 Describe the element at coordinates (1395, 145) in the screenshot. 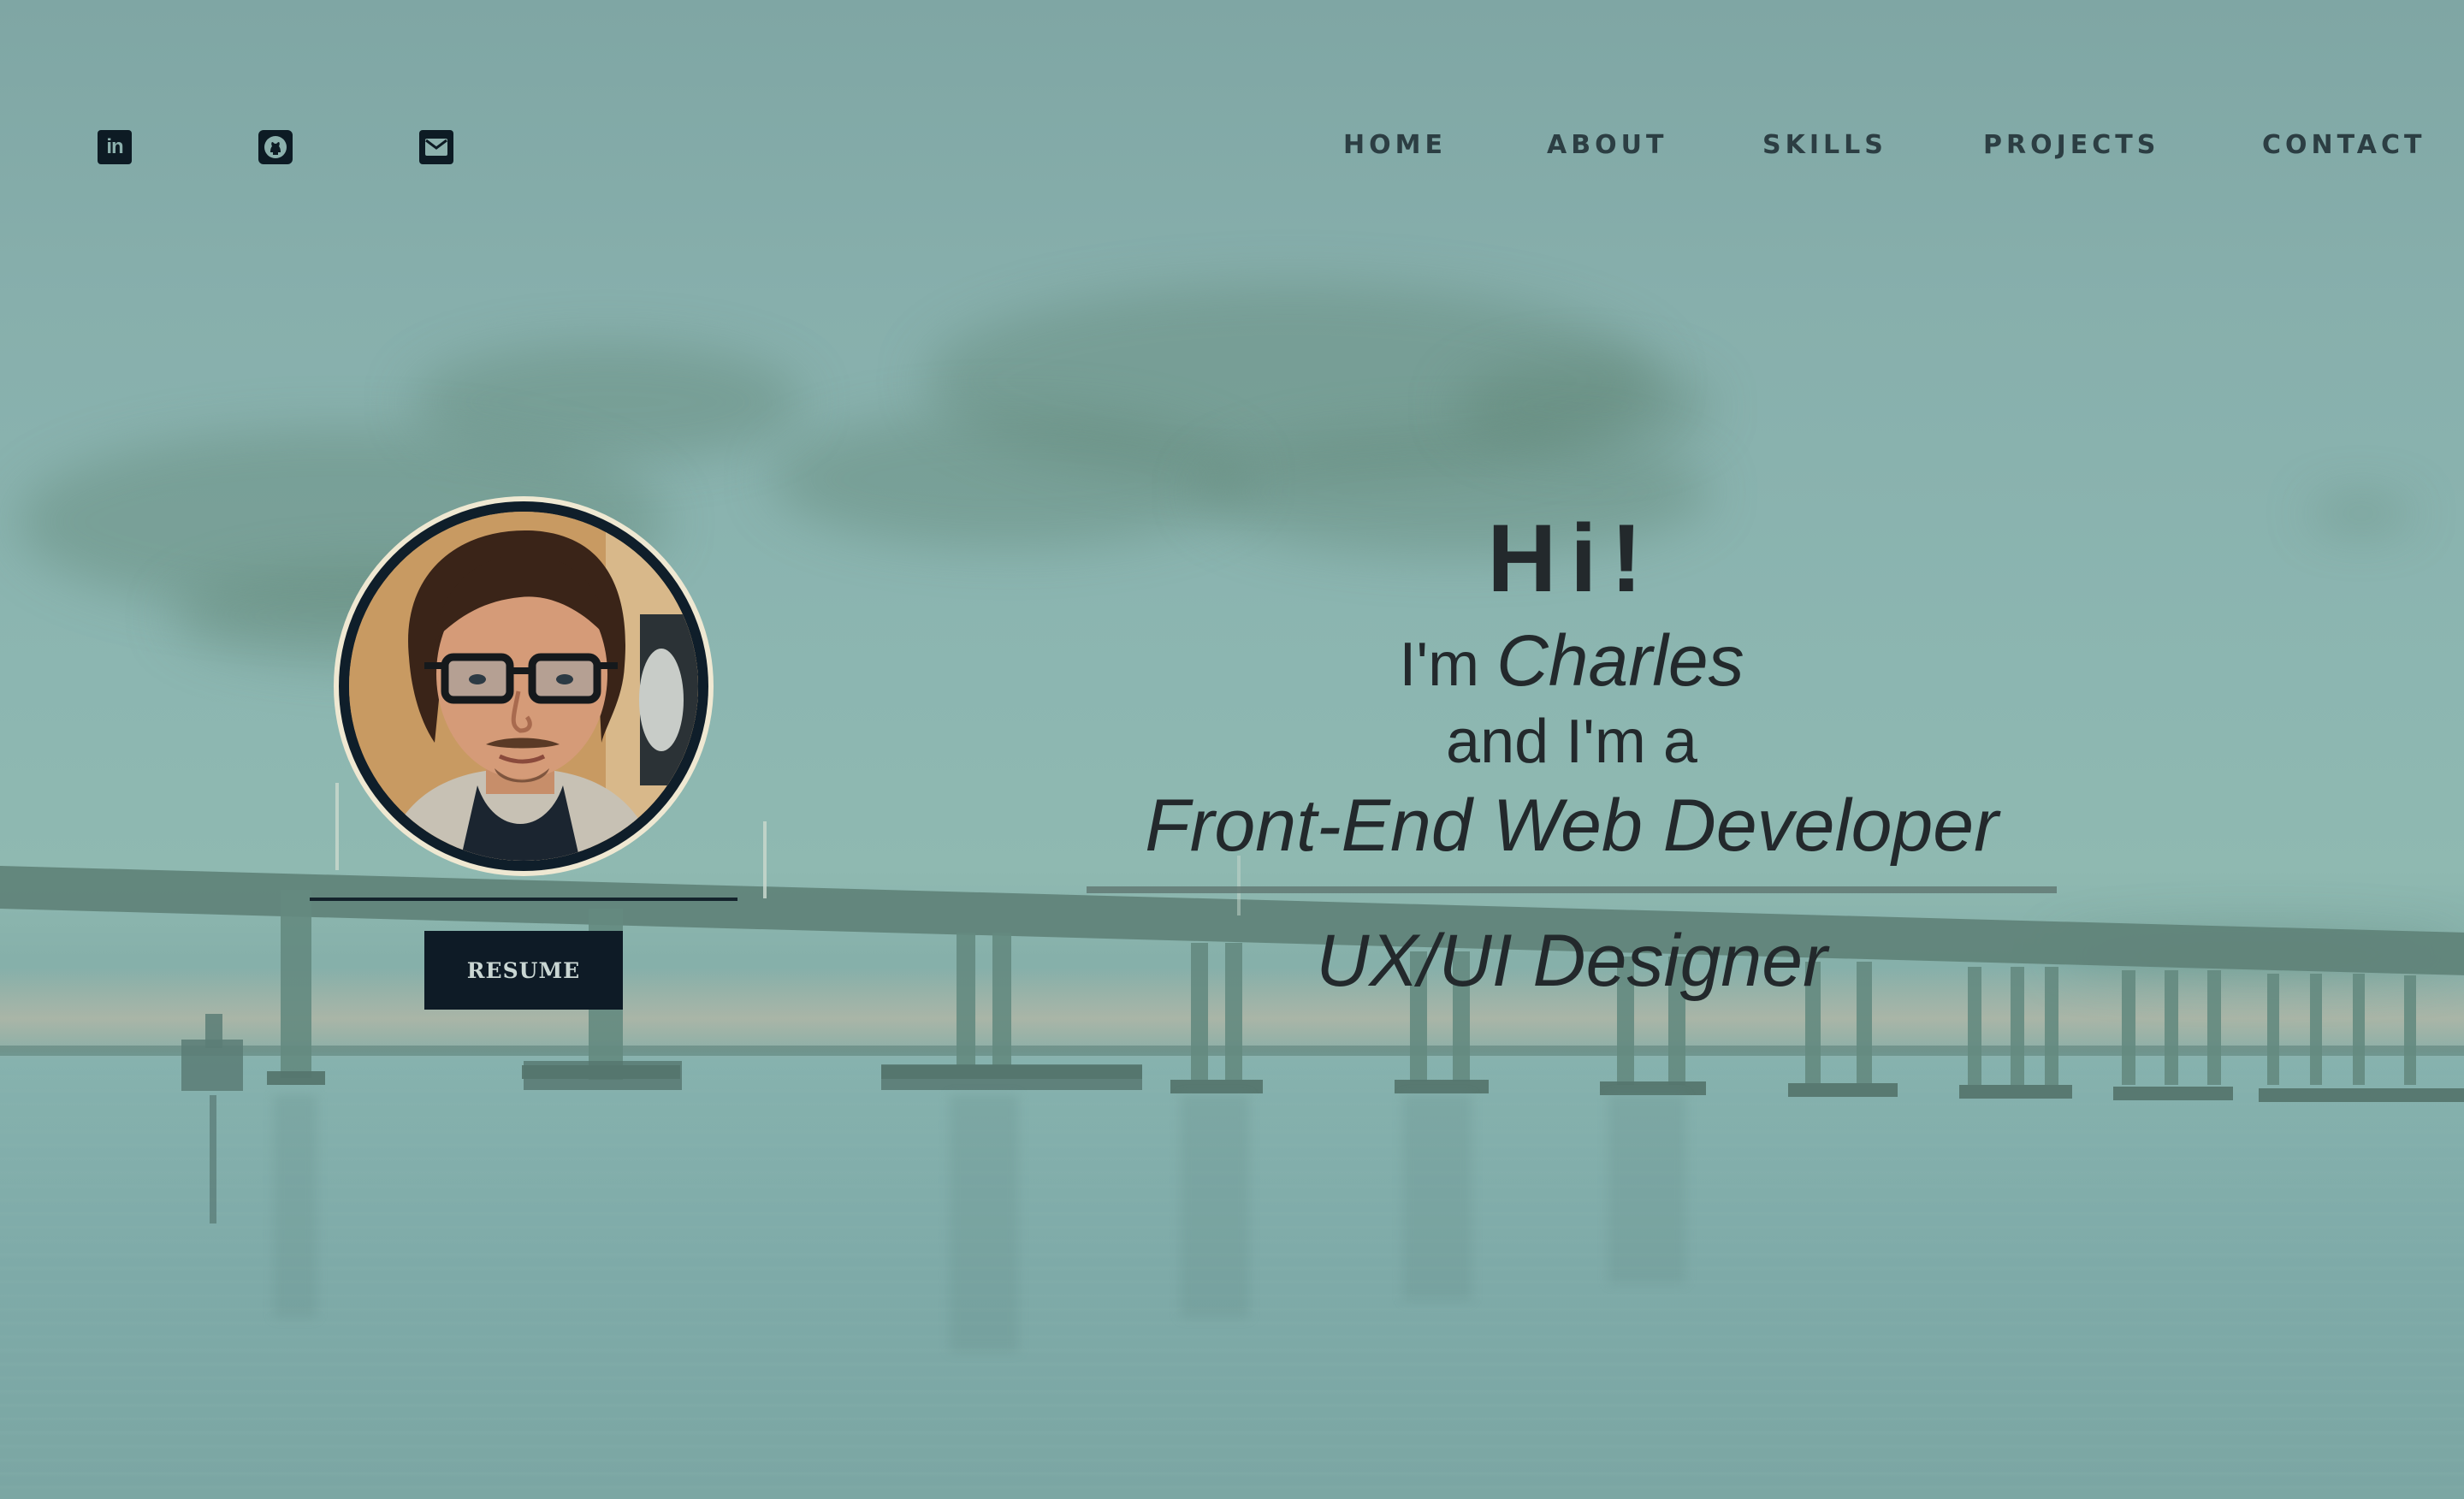

I see `nav-home: HOME` at that location.